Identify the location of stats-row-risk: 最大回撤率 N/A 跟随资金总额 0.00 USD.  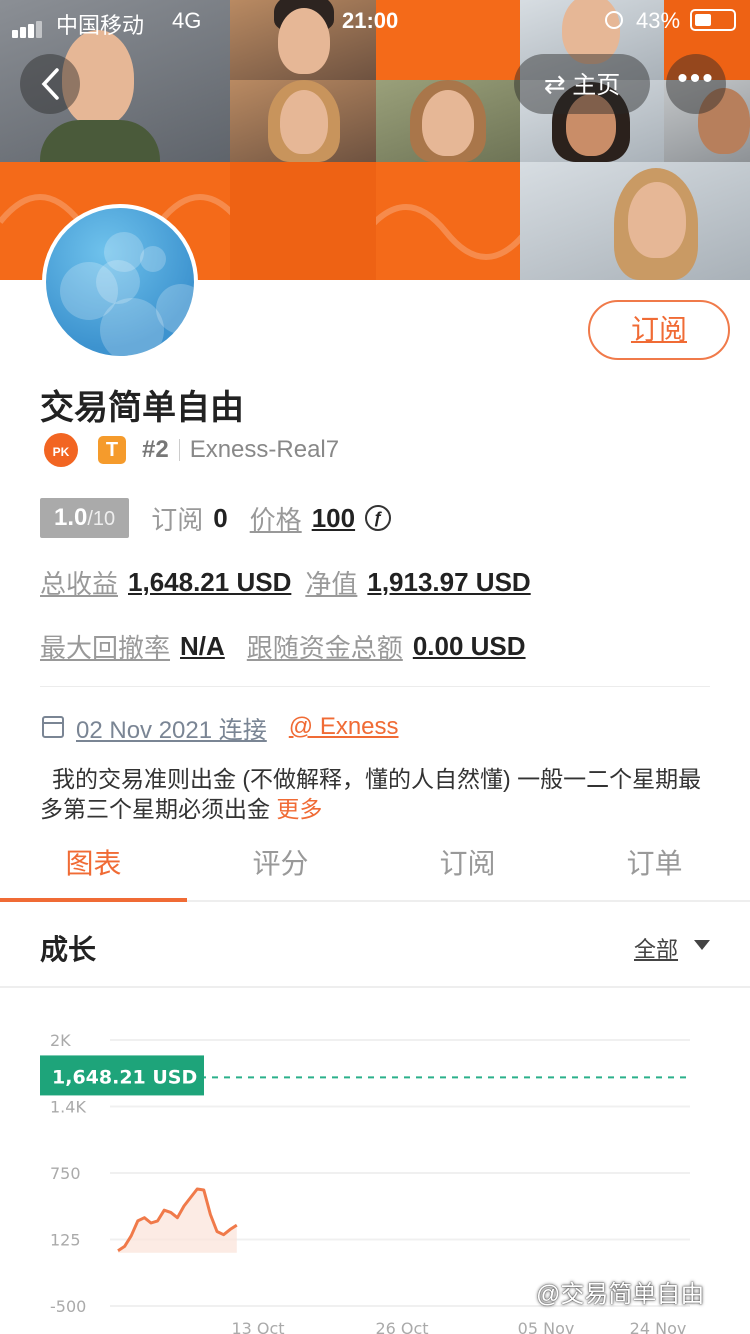
(283, 646).